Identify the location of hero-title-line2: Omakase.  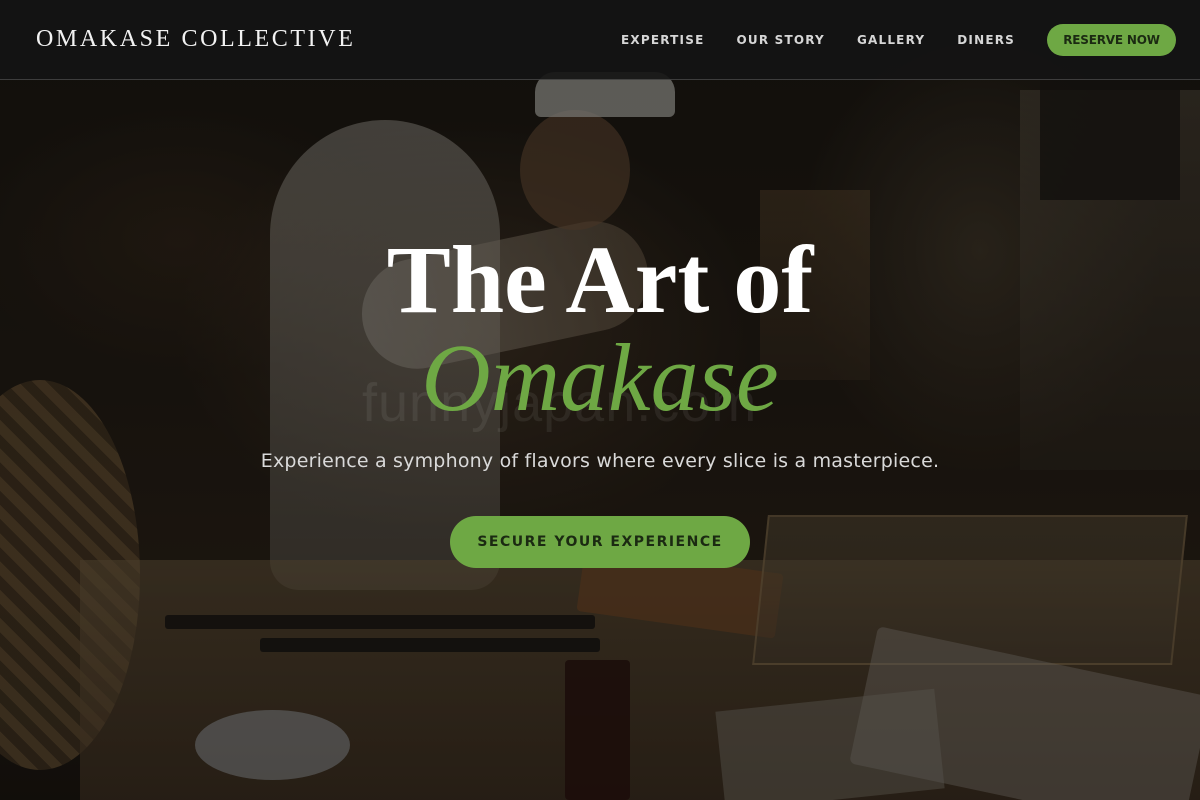
(600, 377).